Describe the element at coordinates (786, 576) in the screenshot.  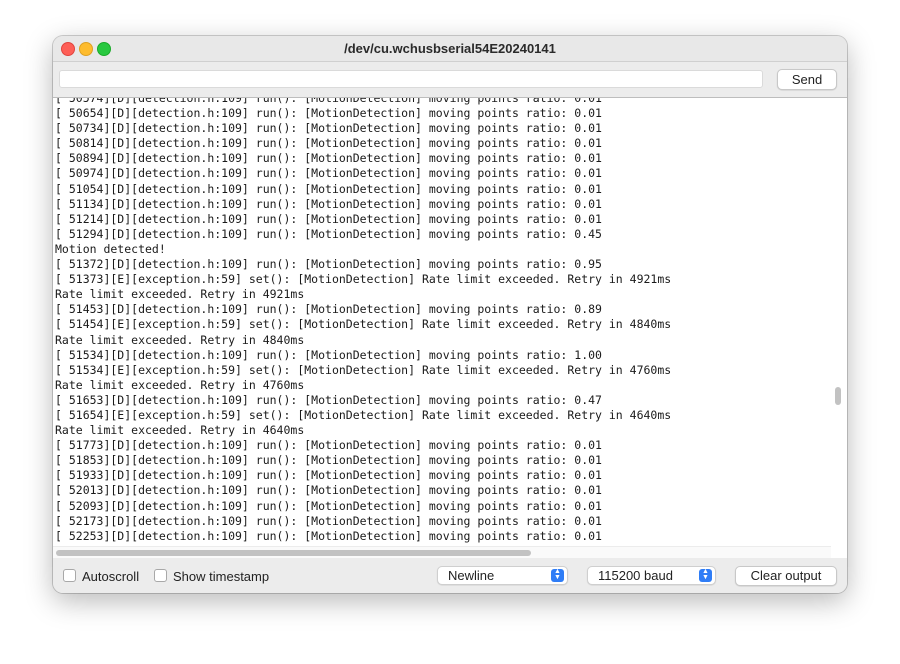
I see `clear-output-button: Clear output` at that location.